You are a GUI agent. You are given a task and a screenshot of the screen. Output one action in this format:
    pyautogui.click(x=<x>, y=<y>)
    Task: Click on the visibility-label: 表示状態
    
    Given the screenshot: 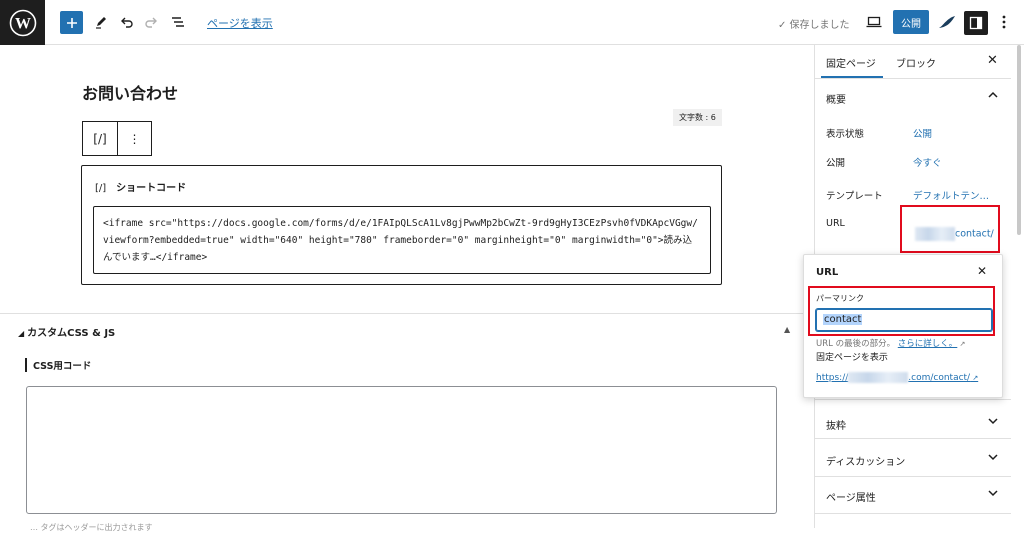 What is the action you would take?
    pyautogui.click(x=845, y=134)
    